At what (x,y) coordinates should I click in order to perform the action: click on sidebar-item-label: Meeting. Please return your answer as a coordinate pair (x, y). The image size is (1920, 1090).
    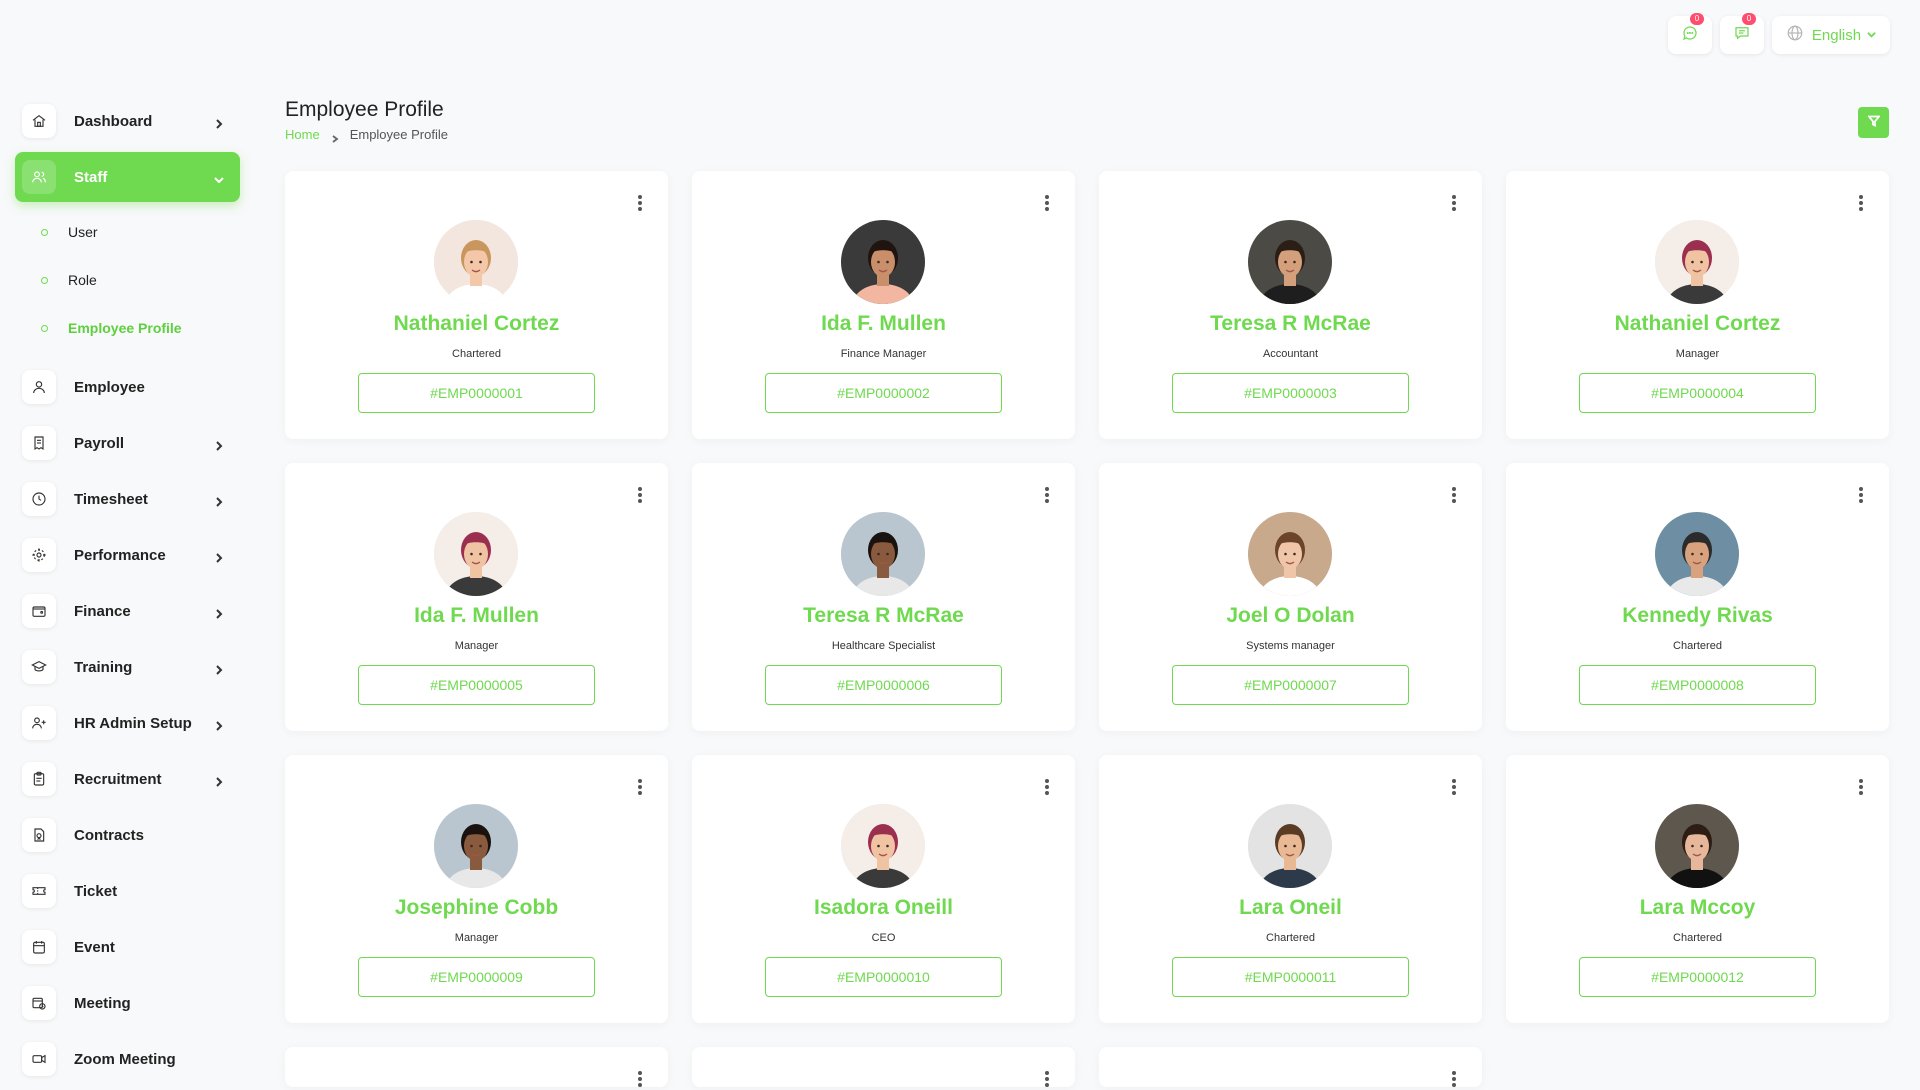
    Looking at the image, I should click on (102, 1003).